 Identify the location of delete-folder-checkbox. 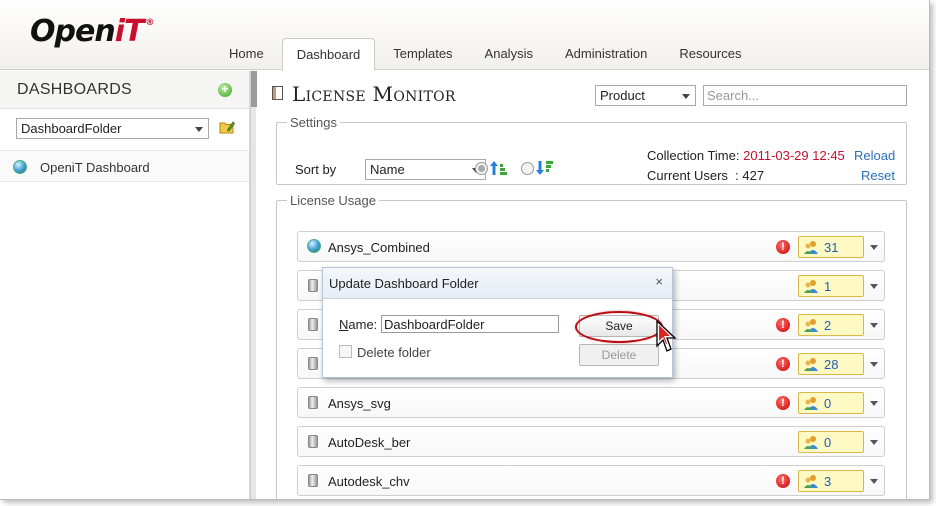
(345, 351).